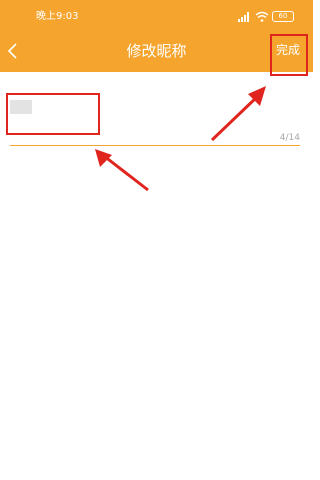  I want to click on battery-level: 60, so click(283, 16).